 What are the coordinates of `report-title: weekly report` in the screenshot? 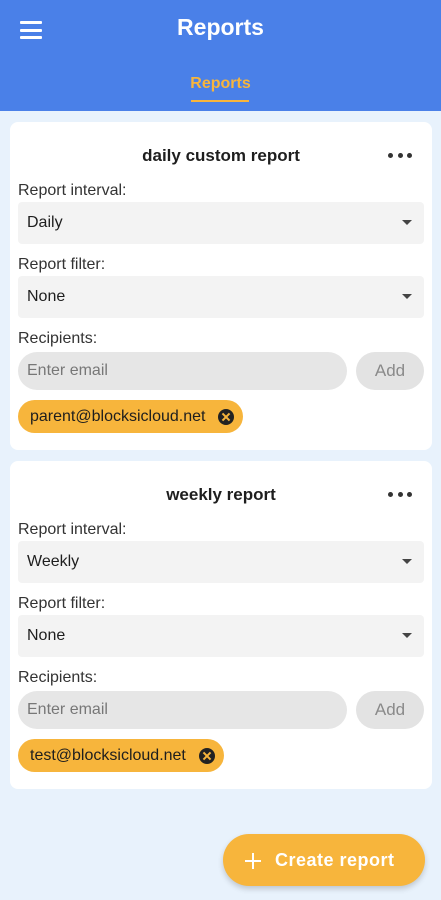 It's located at (221, 494).